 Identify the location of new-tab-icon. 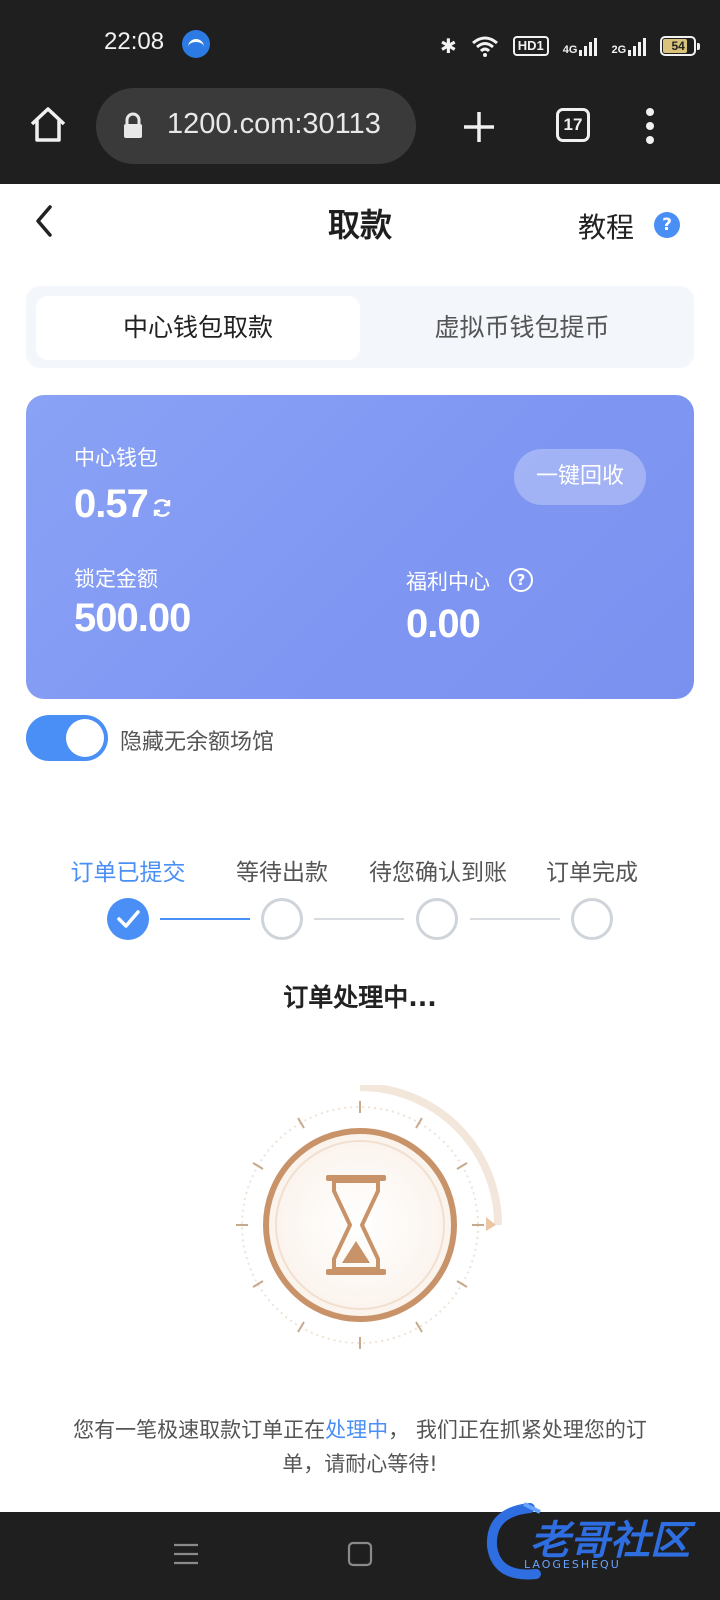
(479, 127).